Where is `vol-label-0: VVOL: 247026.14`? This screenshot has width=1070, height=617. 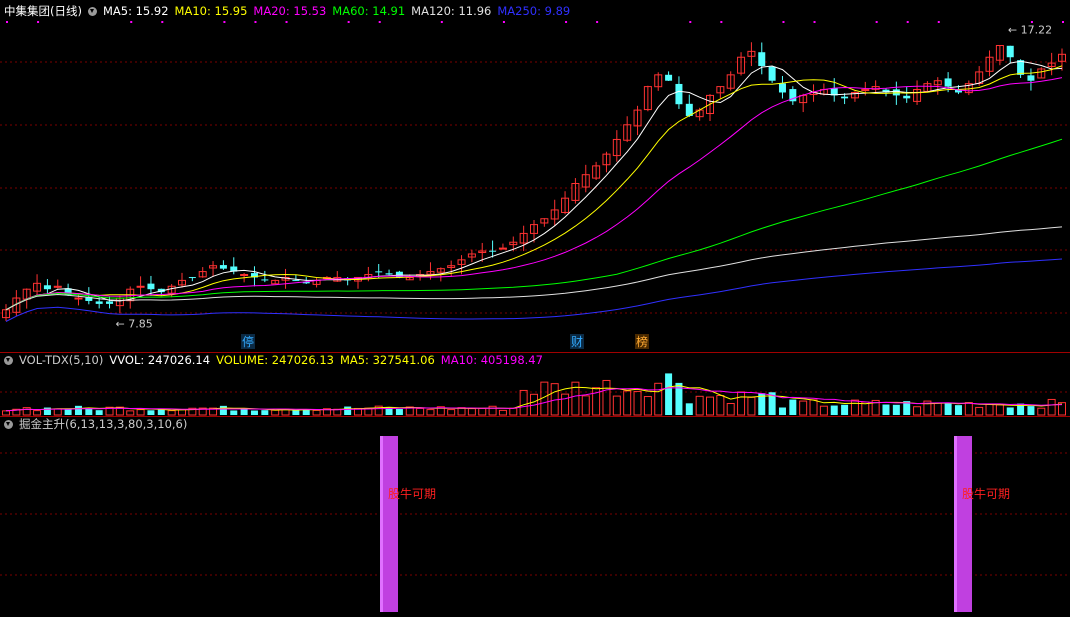 vol-label-0: VVOL: 247026.14 is located at coordinates (160, 360).